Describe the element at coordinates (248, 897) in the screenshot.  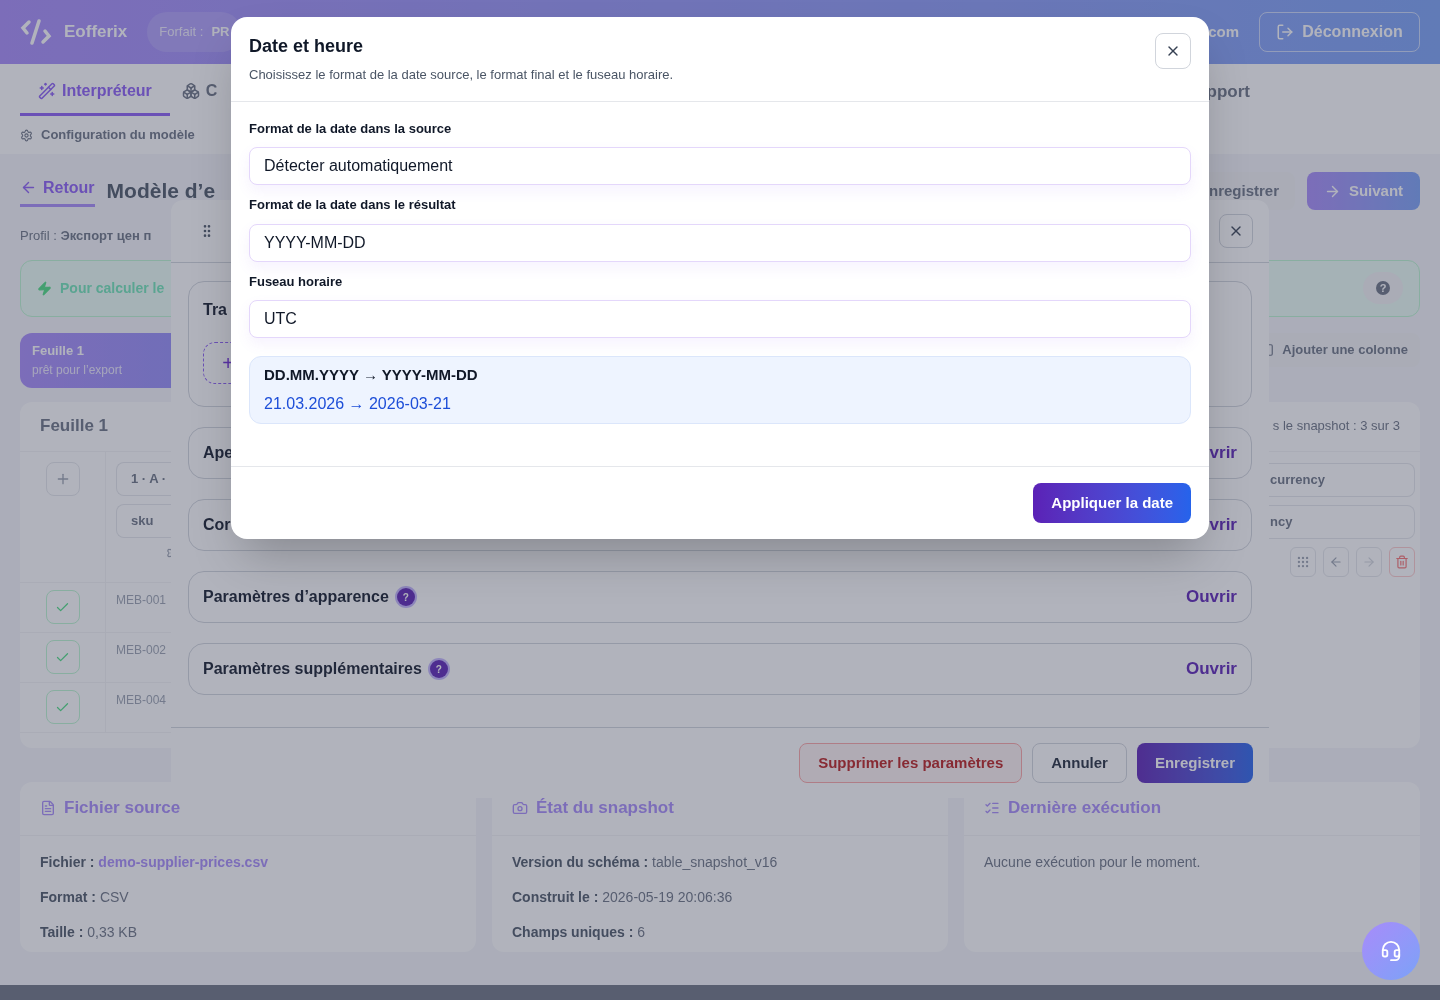
I see `card-field: Format : CSV` at that location.